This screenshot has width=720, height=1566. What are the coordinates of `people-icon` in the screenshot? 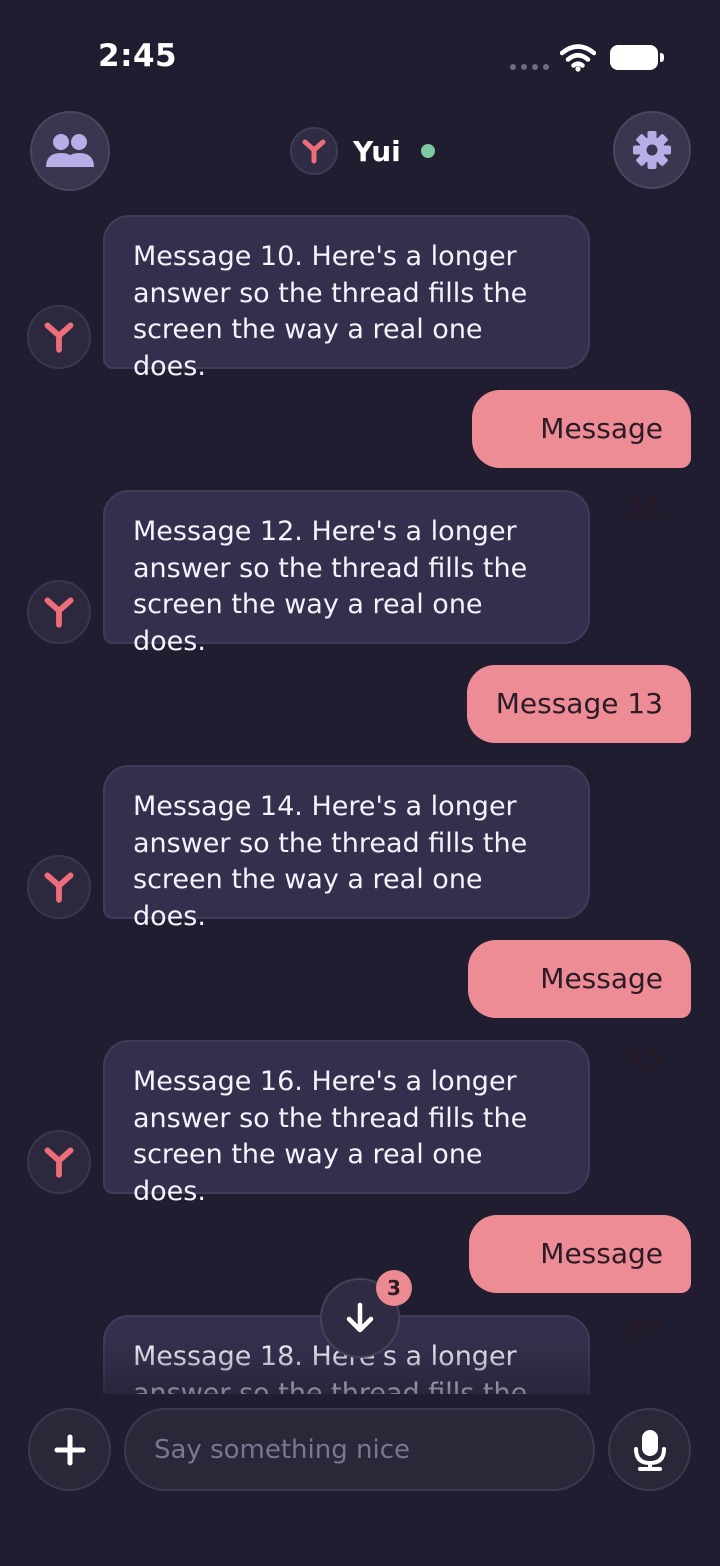 It's located at (70, 150).